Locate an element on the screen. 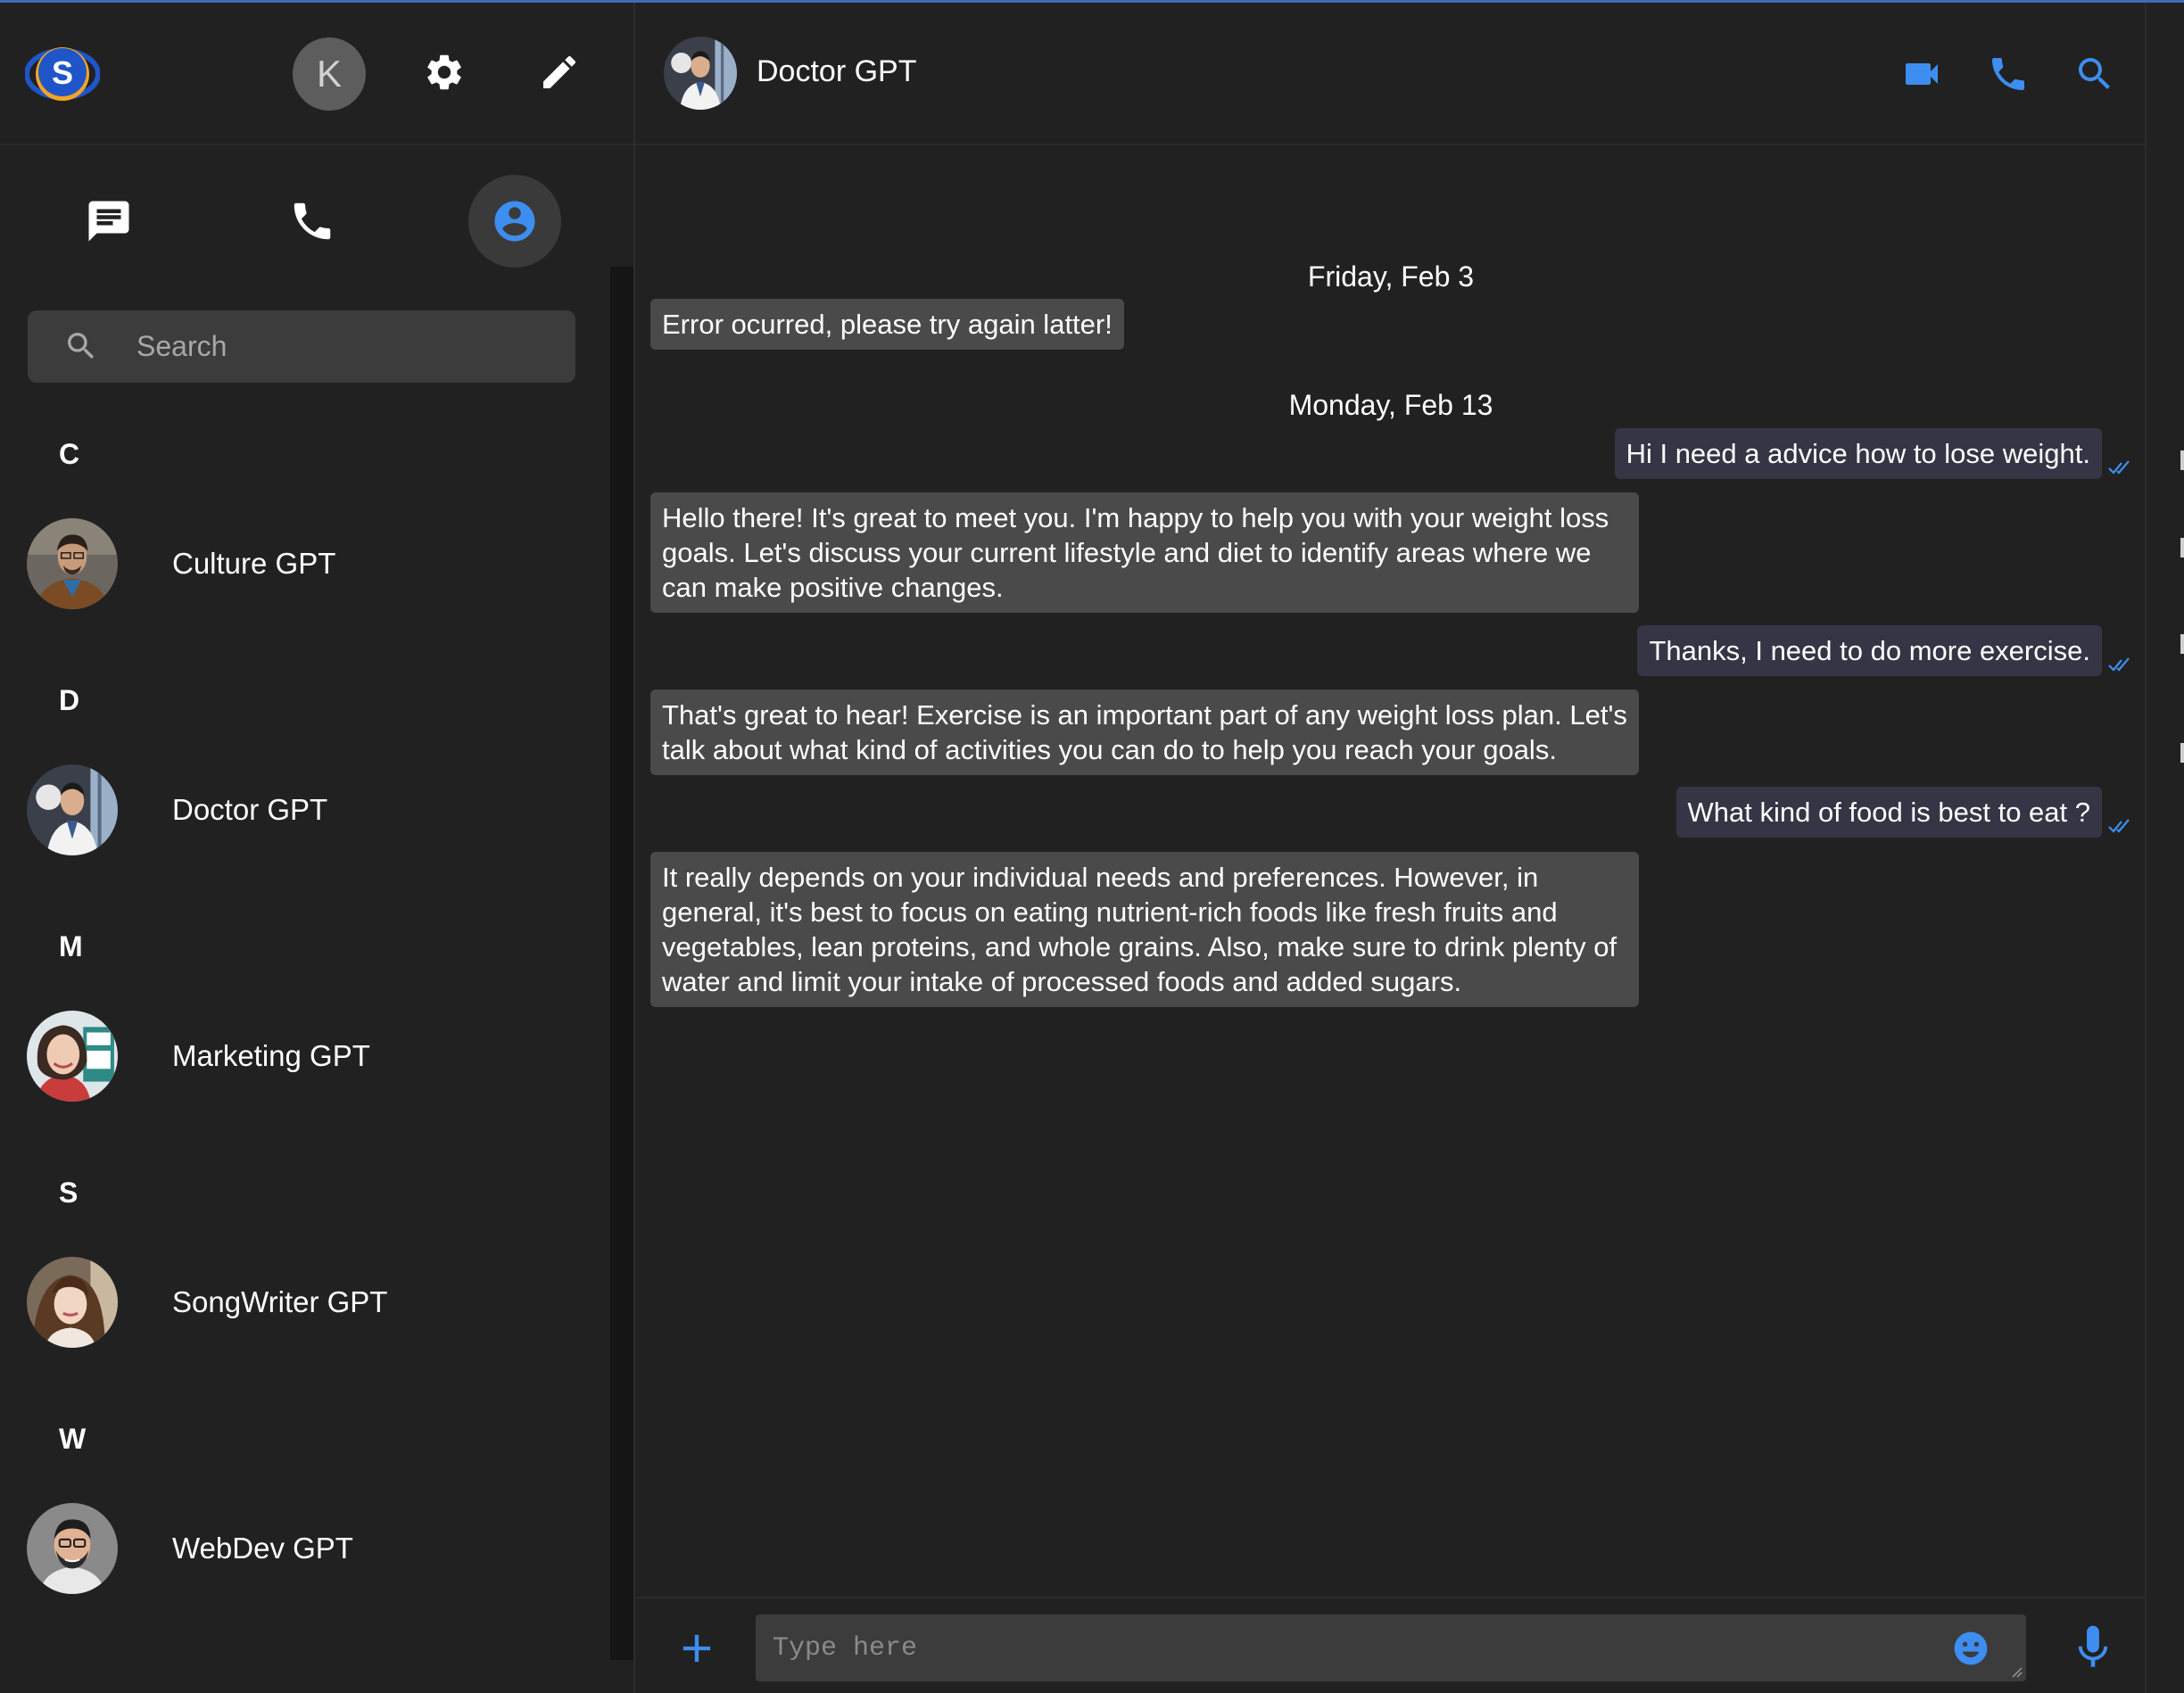  contact-item-webdev-gpt: WebDev GPT is located at coordinates (312, 1548).